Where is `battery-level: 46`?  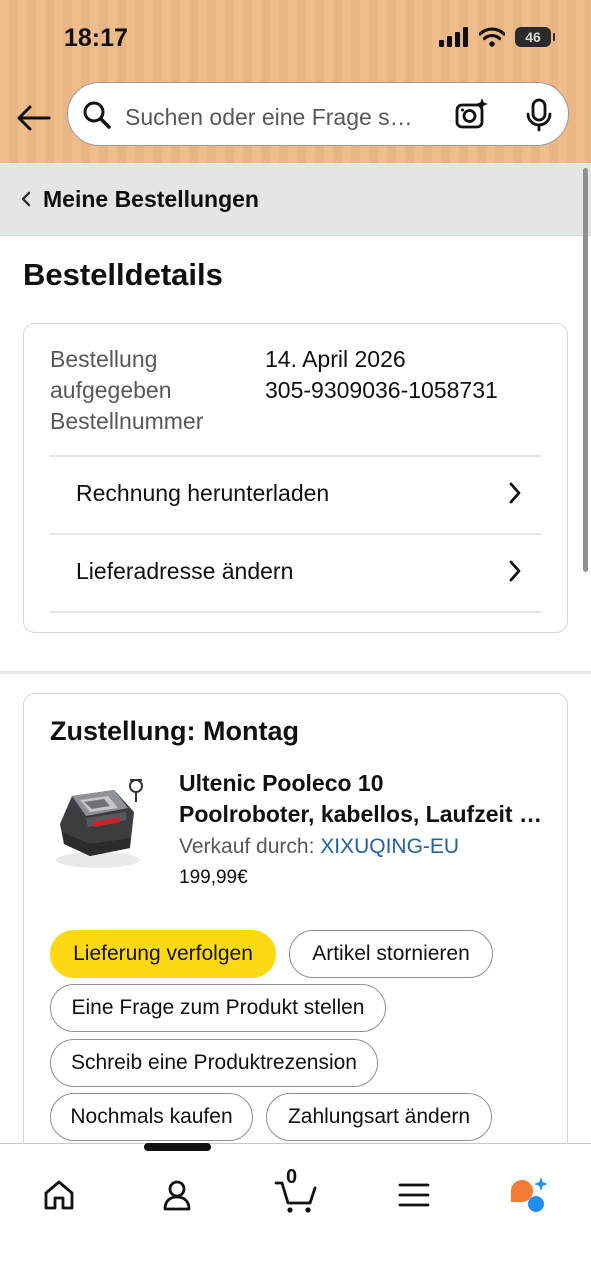 battery-level: 46 is located at coordinates (533, 37).